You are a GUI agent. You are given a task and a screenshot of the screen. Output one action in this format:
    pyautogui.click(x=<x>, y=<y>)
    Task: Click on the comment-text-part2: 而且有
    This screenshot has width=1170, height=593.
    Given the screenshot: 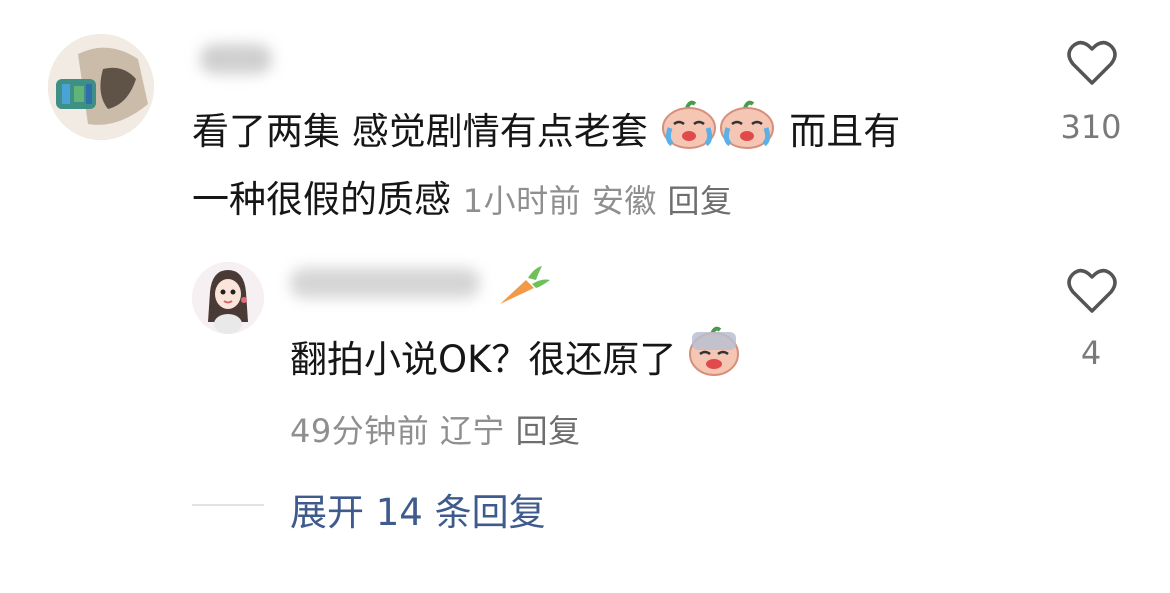 What is the action you would take?
    pyautogui.click(x=845, y=131)
    